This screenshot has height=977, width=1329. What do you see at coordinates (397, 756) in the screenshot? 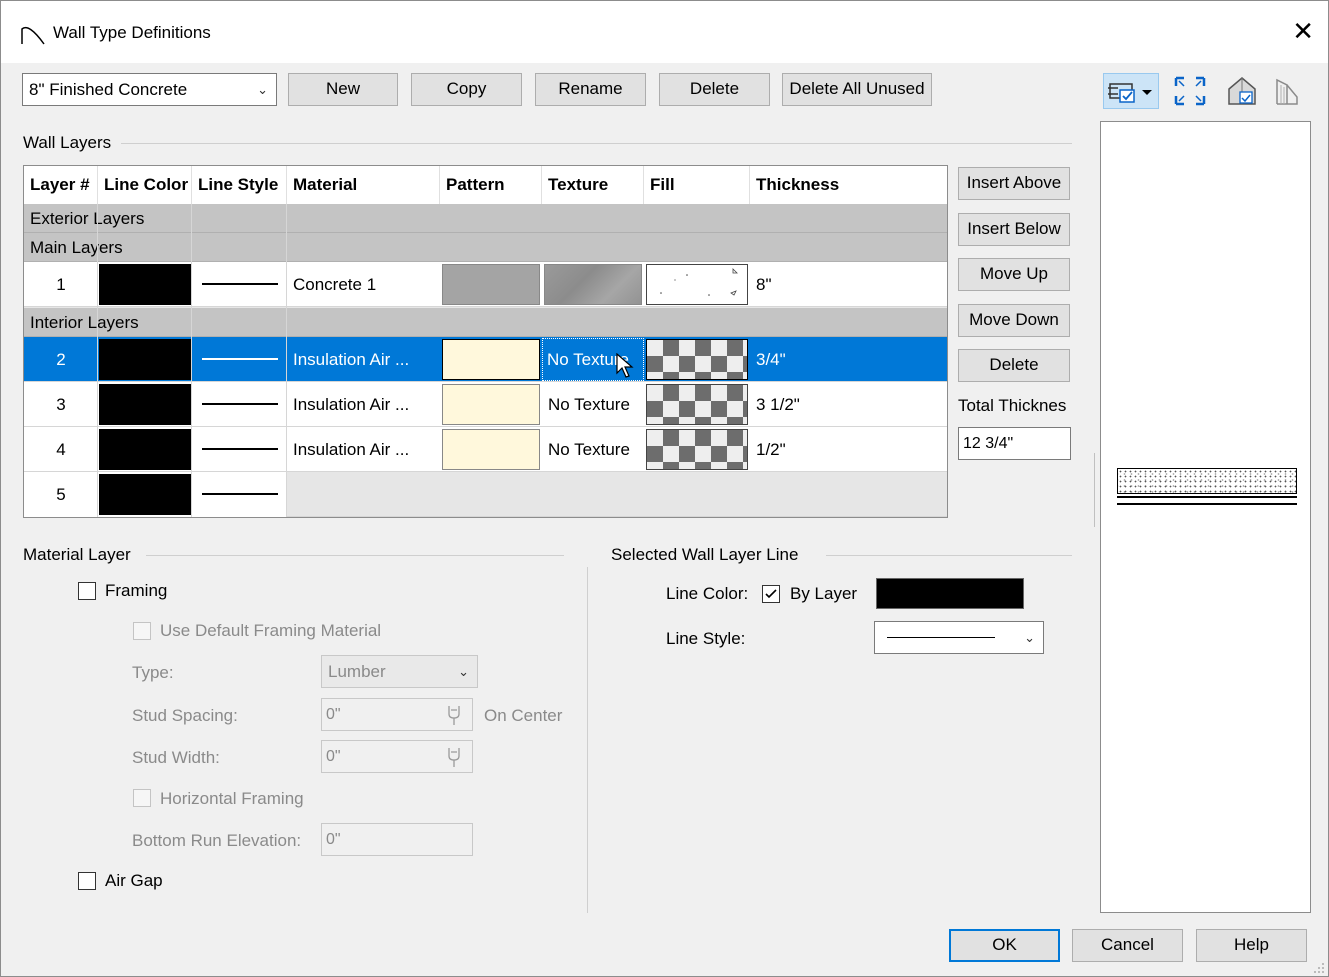
I see `stud-width-field: 0"` at bounding box center [397, 756].